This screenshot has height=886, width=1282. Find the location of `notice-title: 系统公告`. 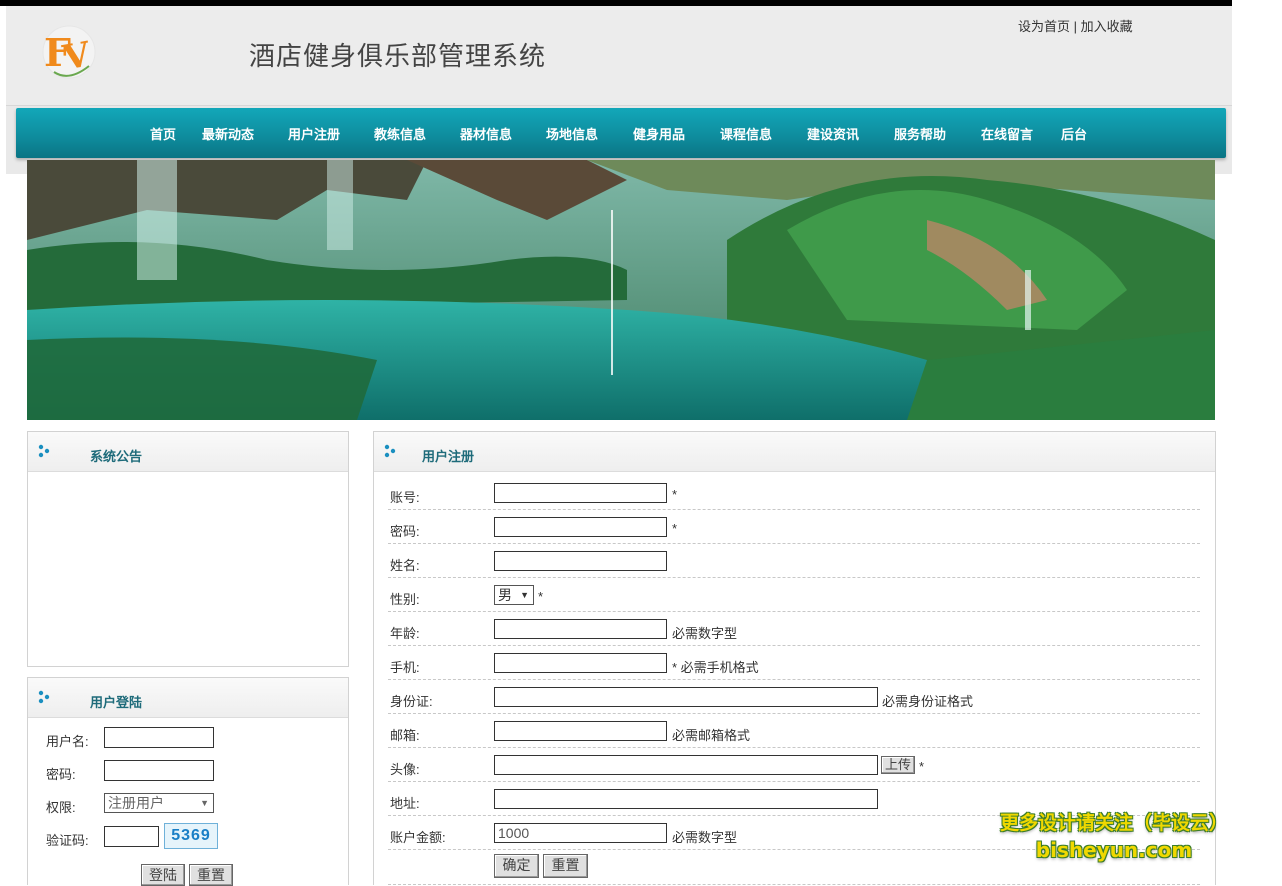

notice-title: 系统公告 is located at coordinates (116, 456).